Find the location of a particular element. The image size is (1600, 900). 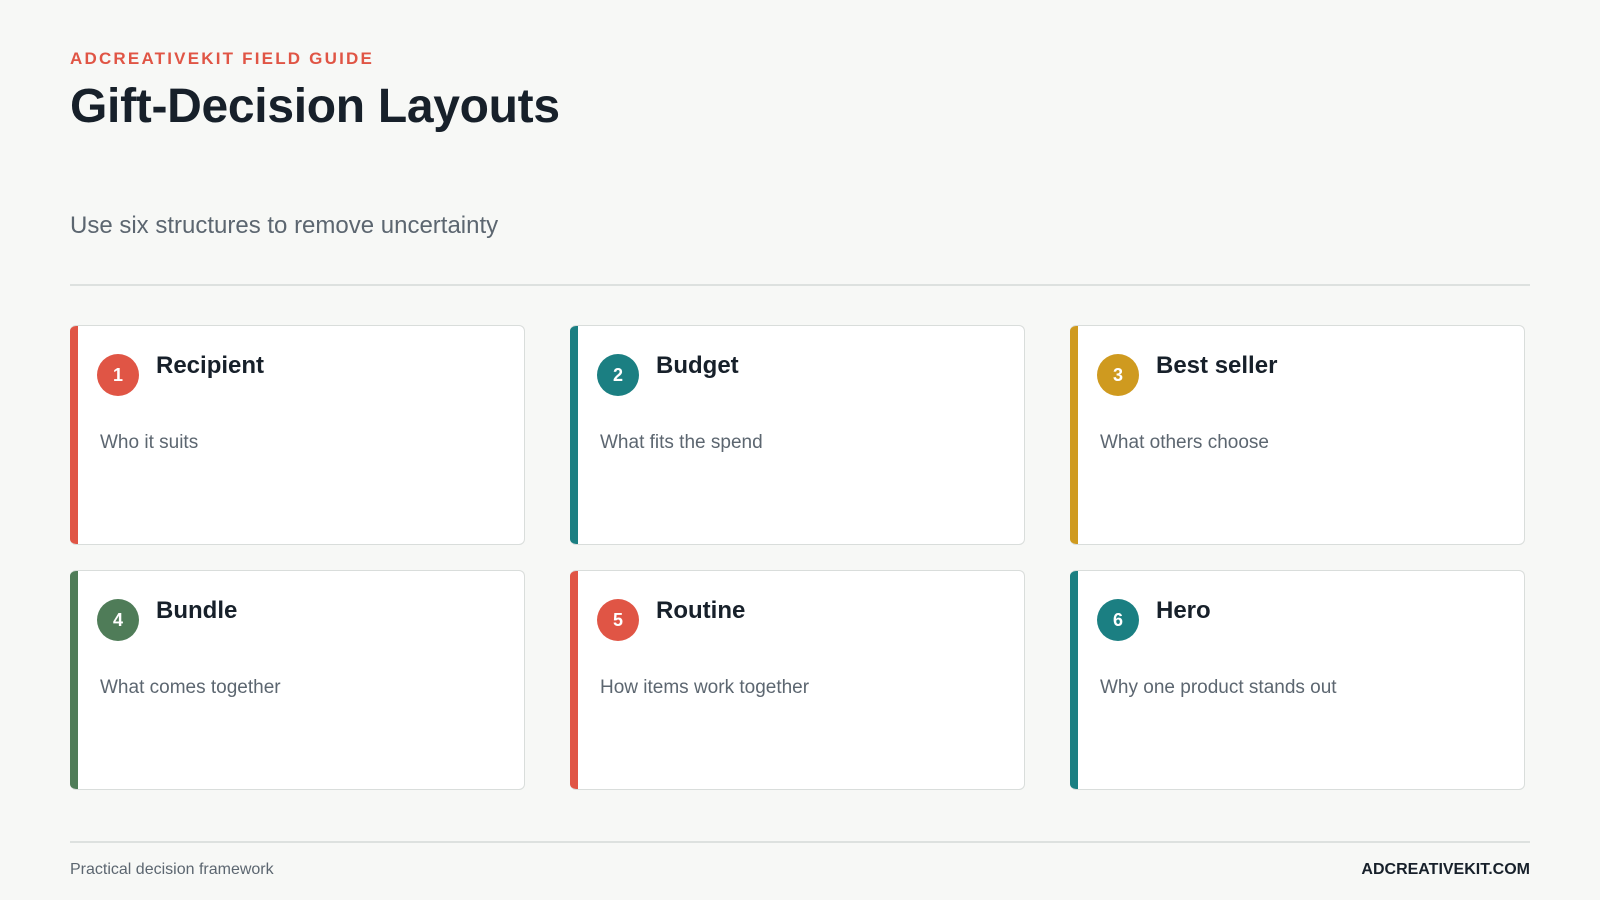

card-description: What fits the spend is located at coordinates (681, 442).